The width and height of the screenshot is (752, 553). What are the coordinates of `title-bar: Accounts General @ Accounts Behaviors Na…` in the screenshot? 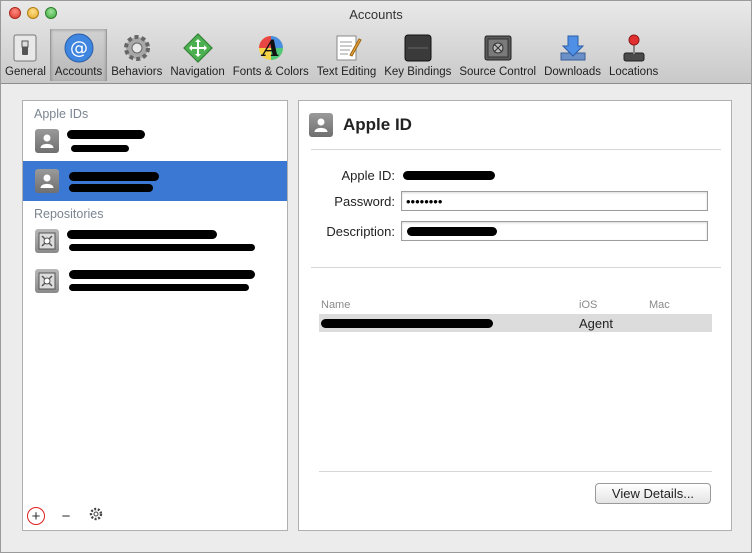 It's located at (376, 42).